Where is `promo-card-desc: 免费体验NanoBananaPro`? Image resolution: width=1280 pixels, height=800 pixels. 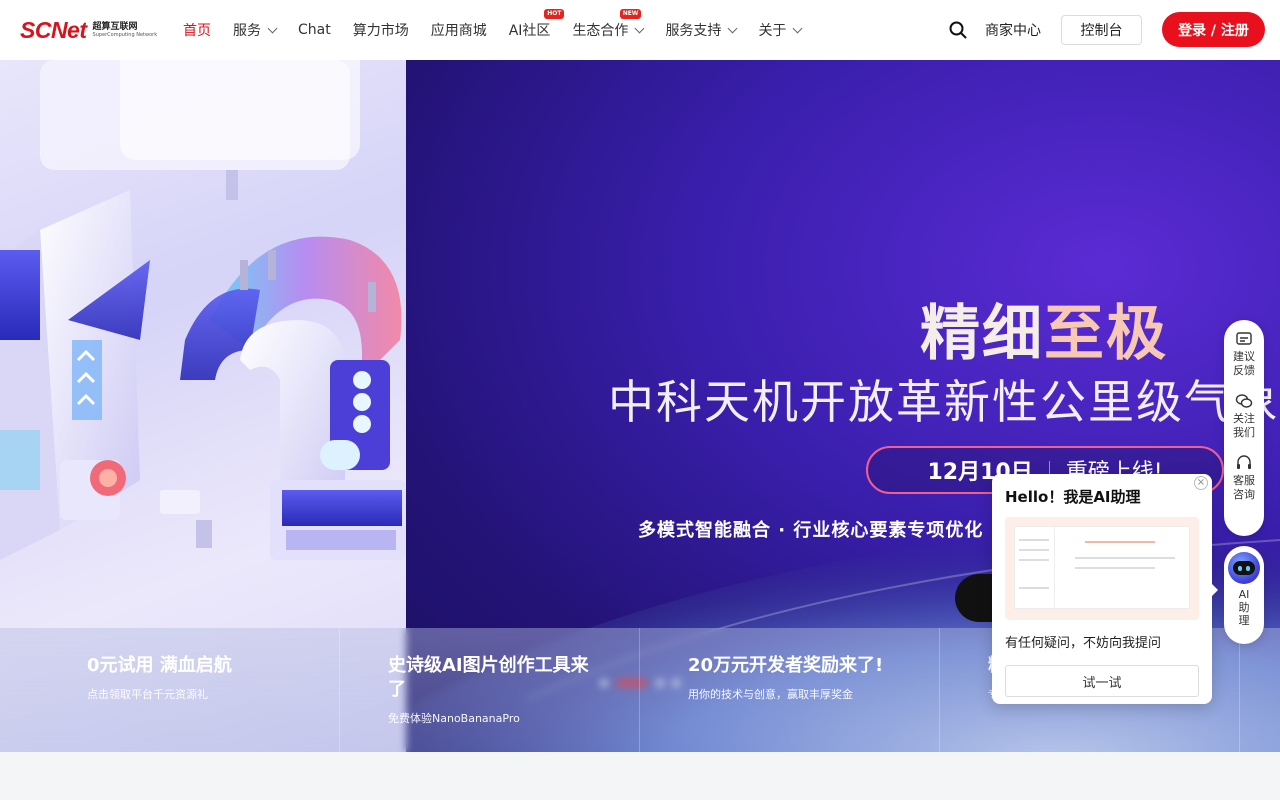
promo-card-desc: 免费体验NanoBananaPro is located at coordinates (454, 718).